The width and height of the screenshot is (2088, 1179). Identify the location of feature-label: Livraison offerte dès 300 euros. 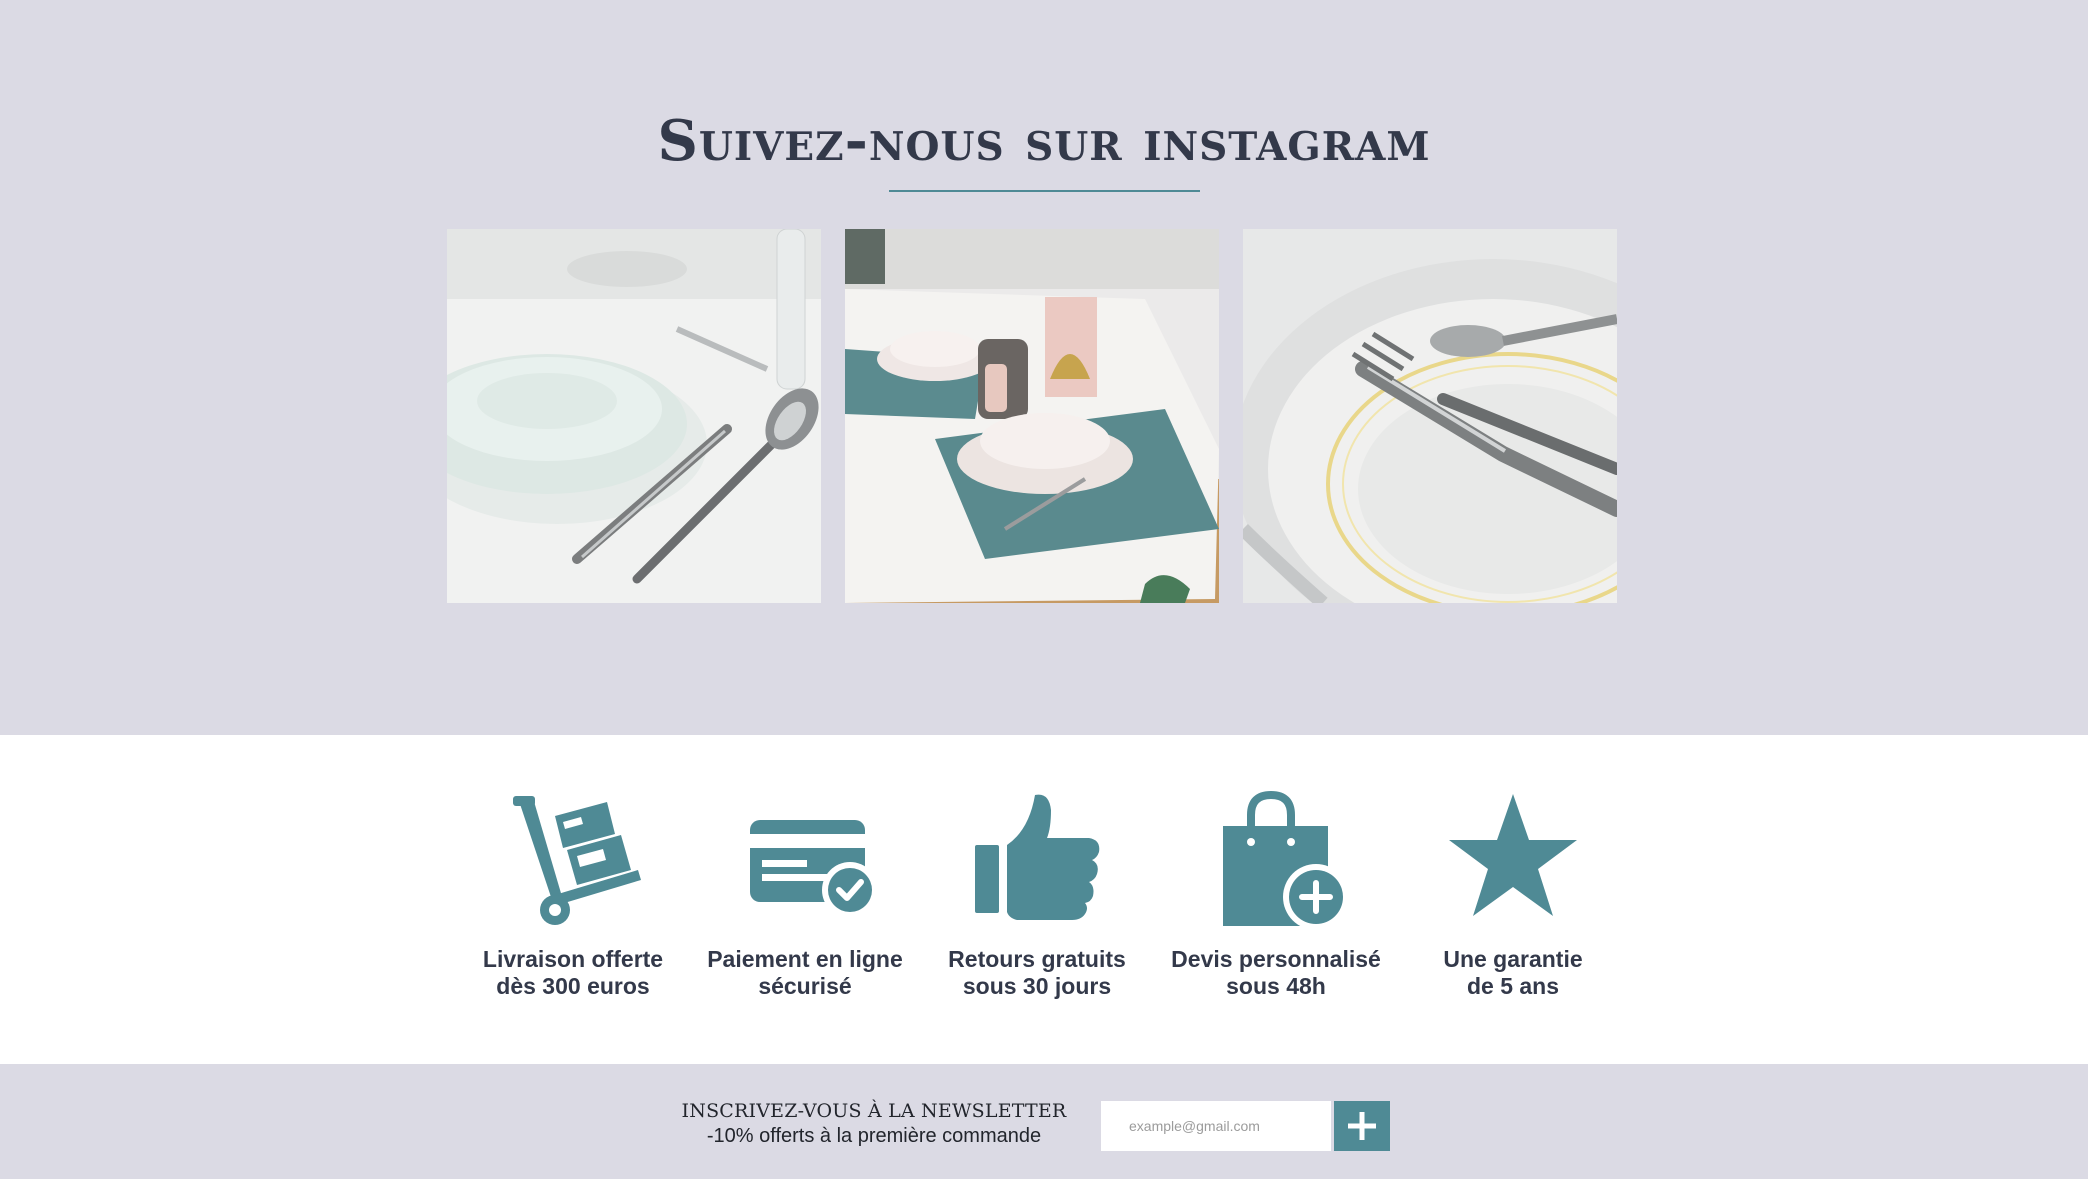
(573, 972).